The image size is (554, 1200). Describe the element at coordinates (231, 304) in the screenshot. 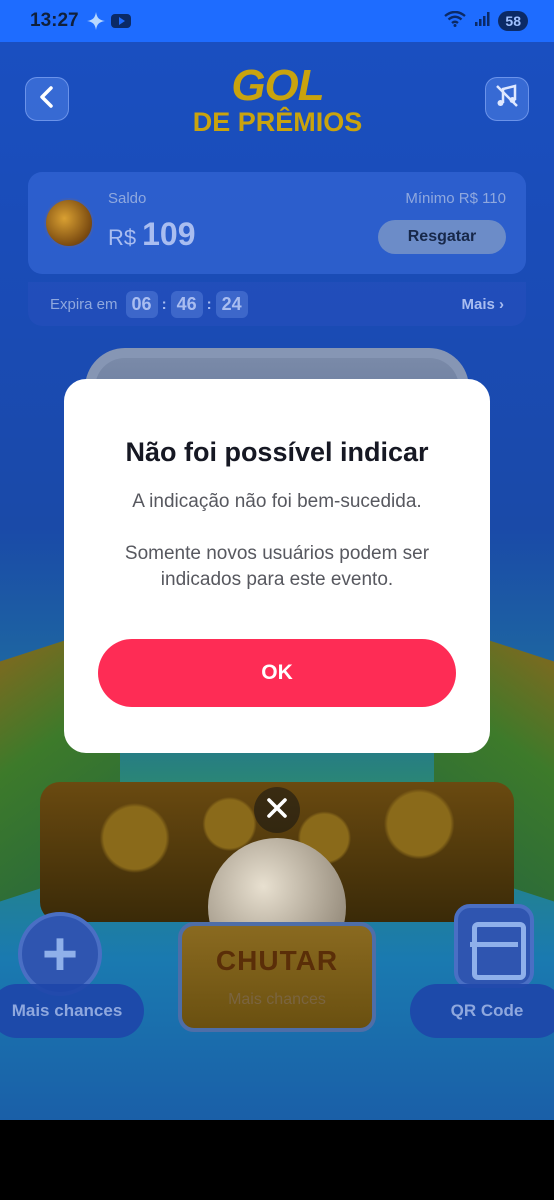

I see `timer-seconds: 24` at that location.